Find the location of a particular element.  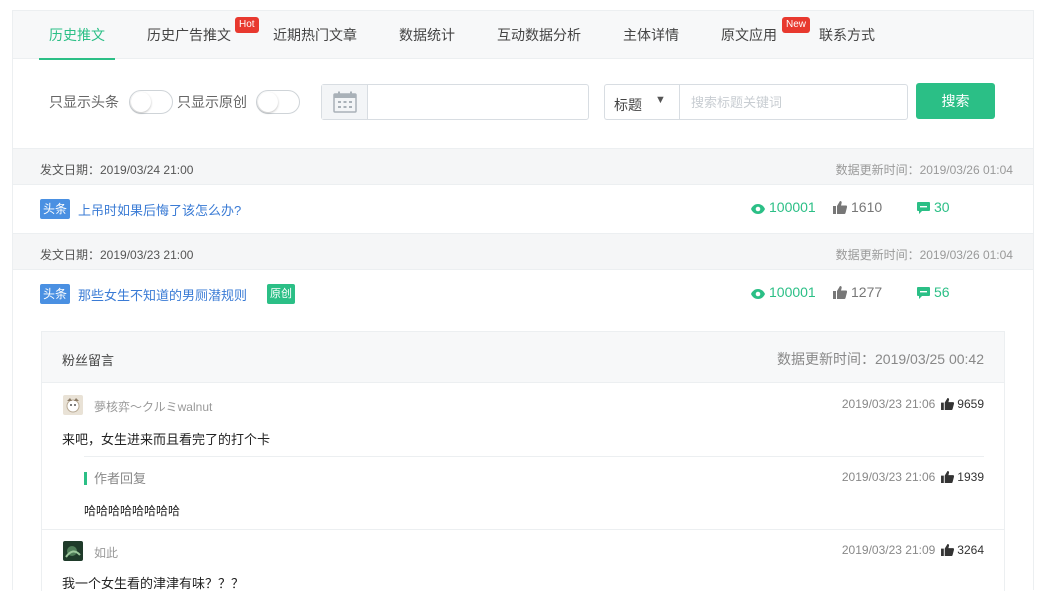

comments-update-time: 数据更新时间：2019/03/25 00:42 is located at coordinates (880, 359).